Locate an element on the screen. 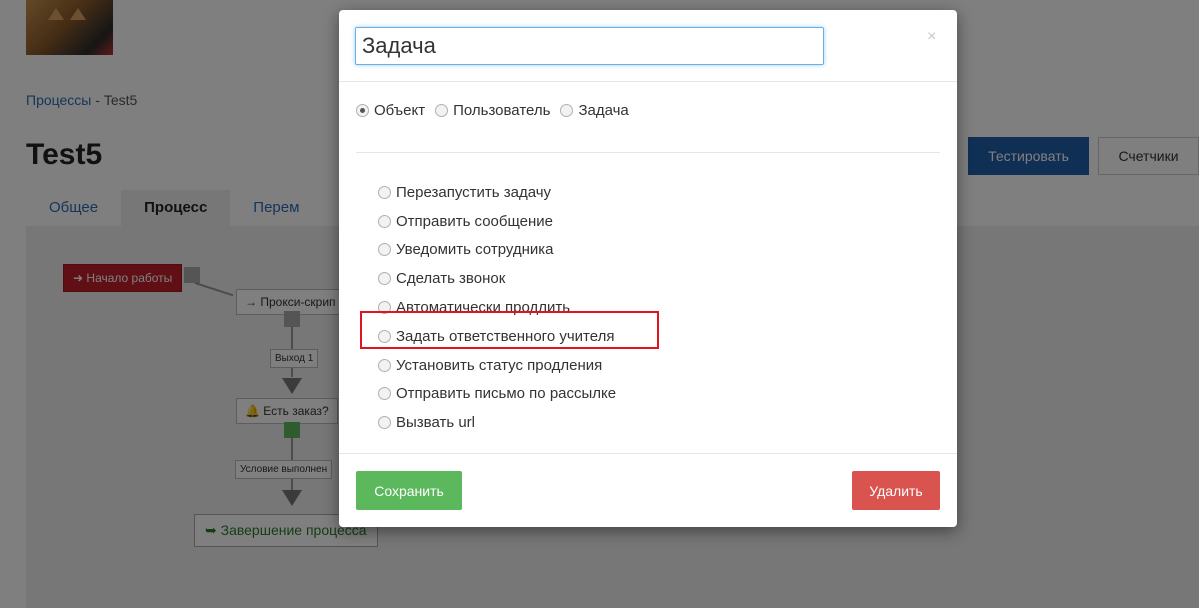  type-option-label: Пользователь is located at coordinates (502, 110).